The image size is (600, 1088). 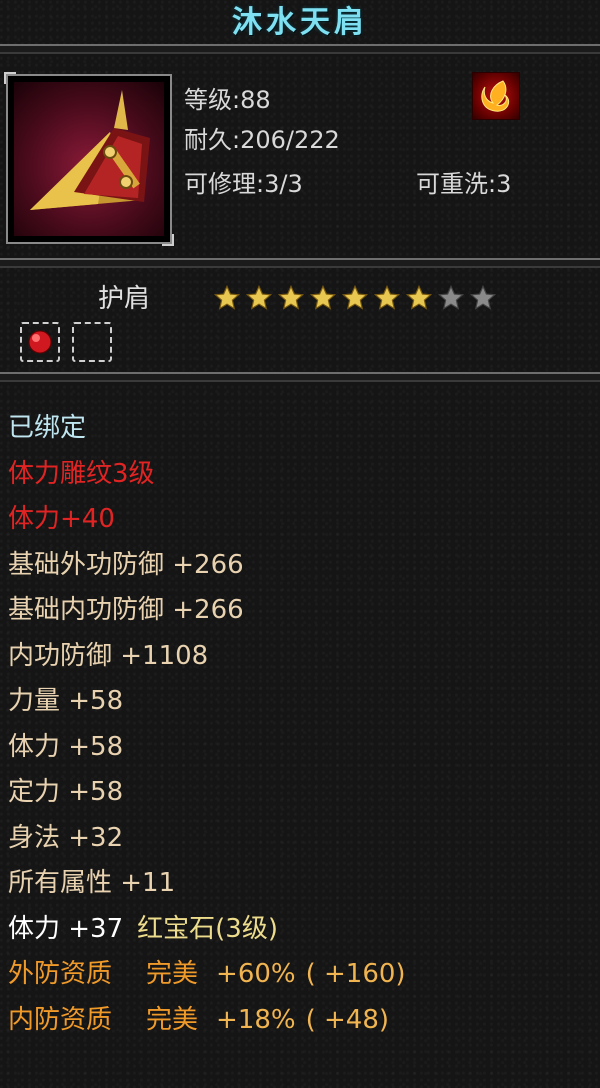 What do you see at coordinates (40, 342) in the screenshot?
I see `ruby-gem-socket-icon` at bounding box center [40, 342].